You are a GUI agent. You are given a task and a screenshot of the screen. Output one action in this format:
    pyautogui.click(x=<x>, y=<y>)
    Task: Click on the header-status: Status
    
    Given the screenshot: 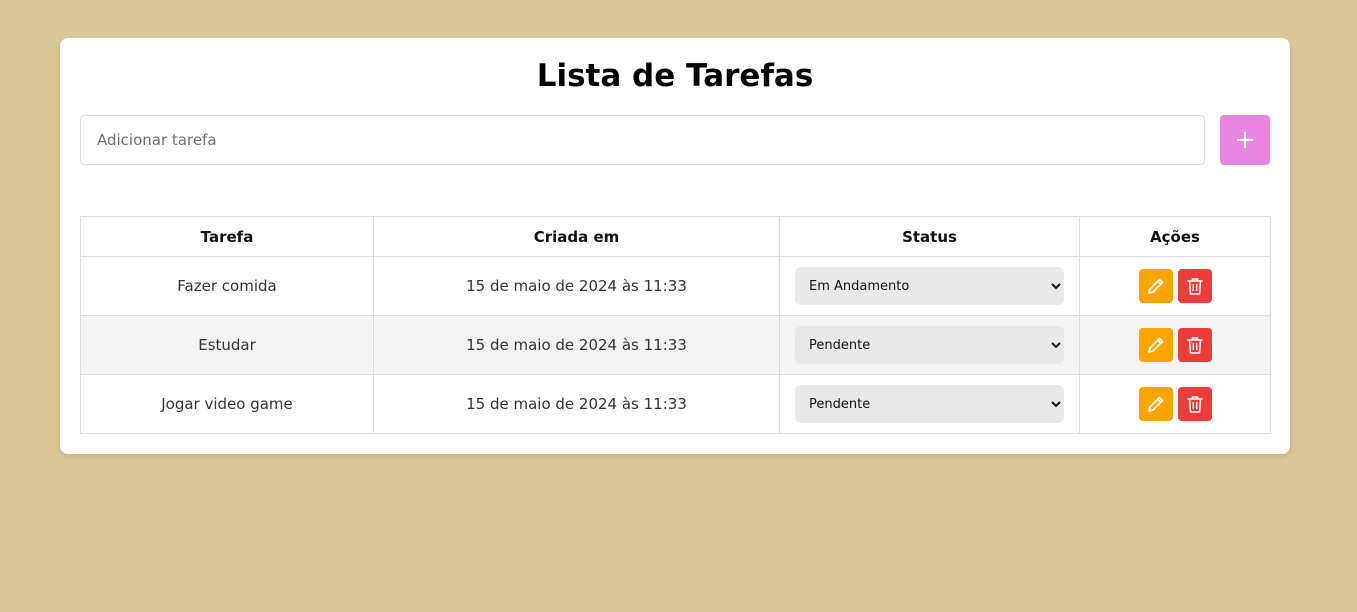 What is the action you would take?
    pyautogui.click(x=929, y=236)
    